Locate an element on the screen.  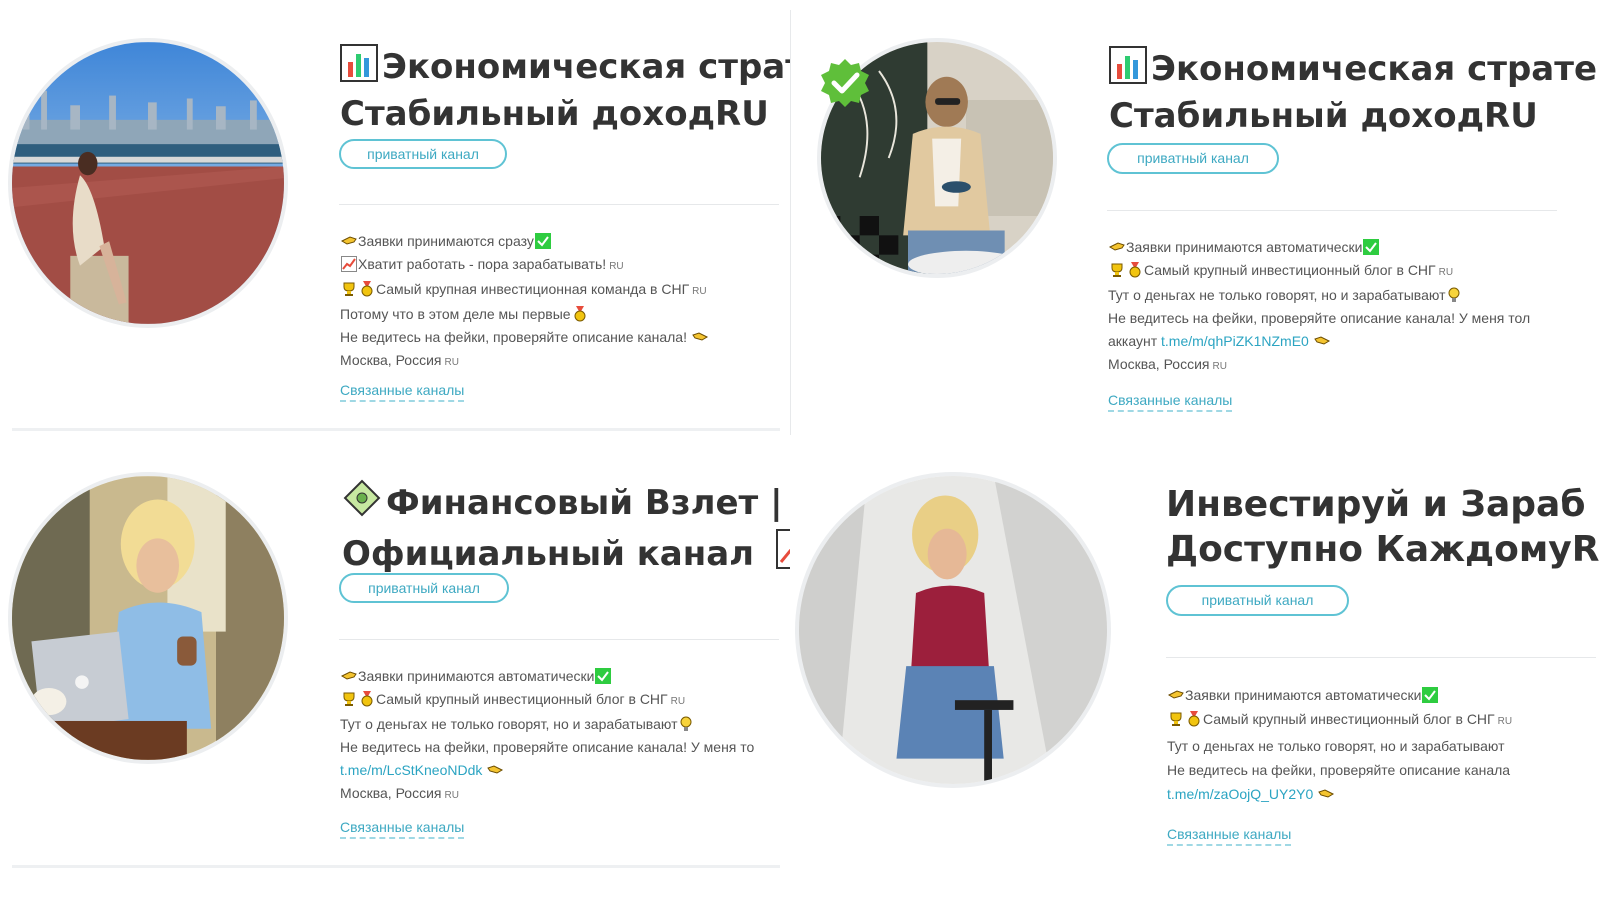
money-with-wings-emoji-icon is located at coordinates (362, 503).